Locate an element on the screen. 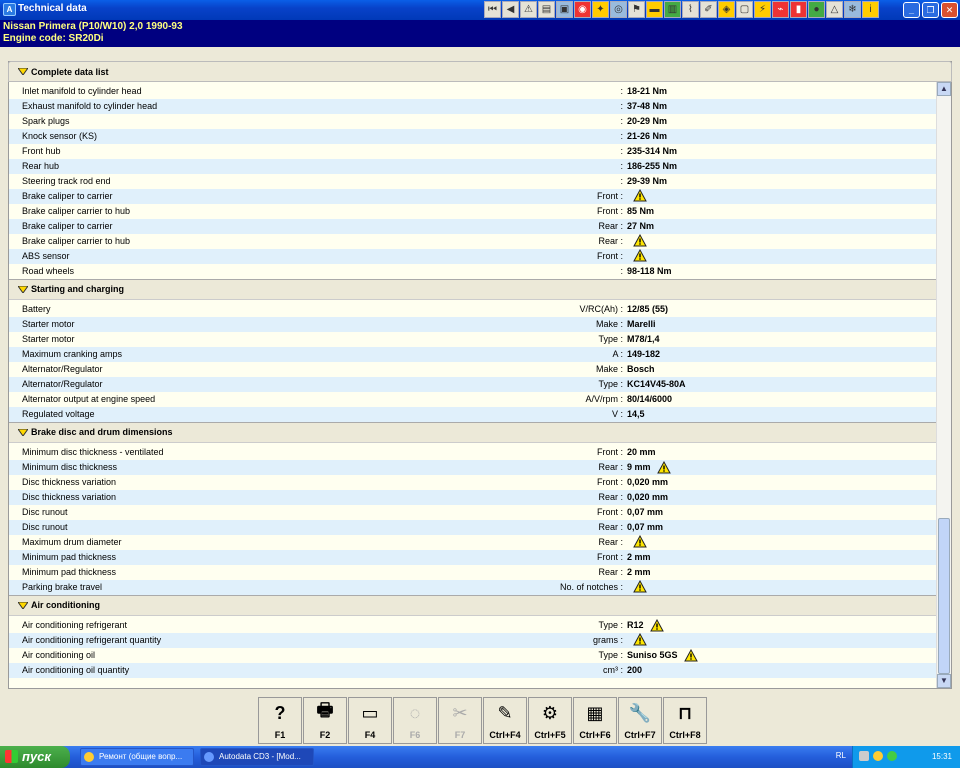 The width and height of the screenshot is (960, 768). fkey-ctrl-f6-button: ▦ Ctrl+F6 is located at coordinates (595, 720).